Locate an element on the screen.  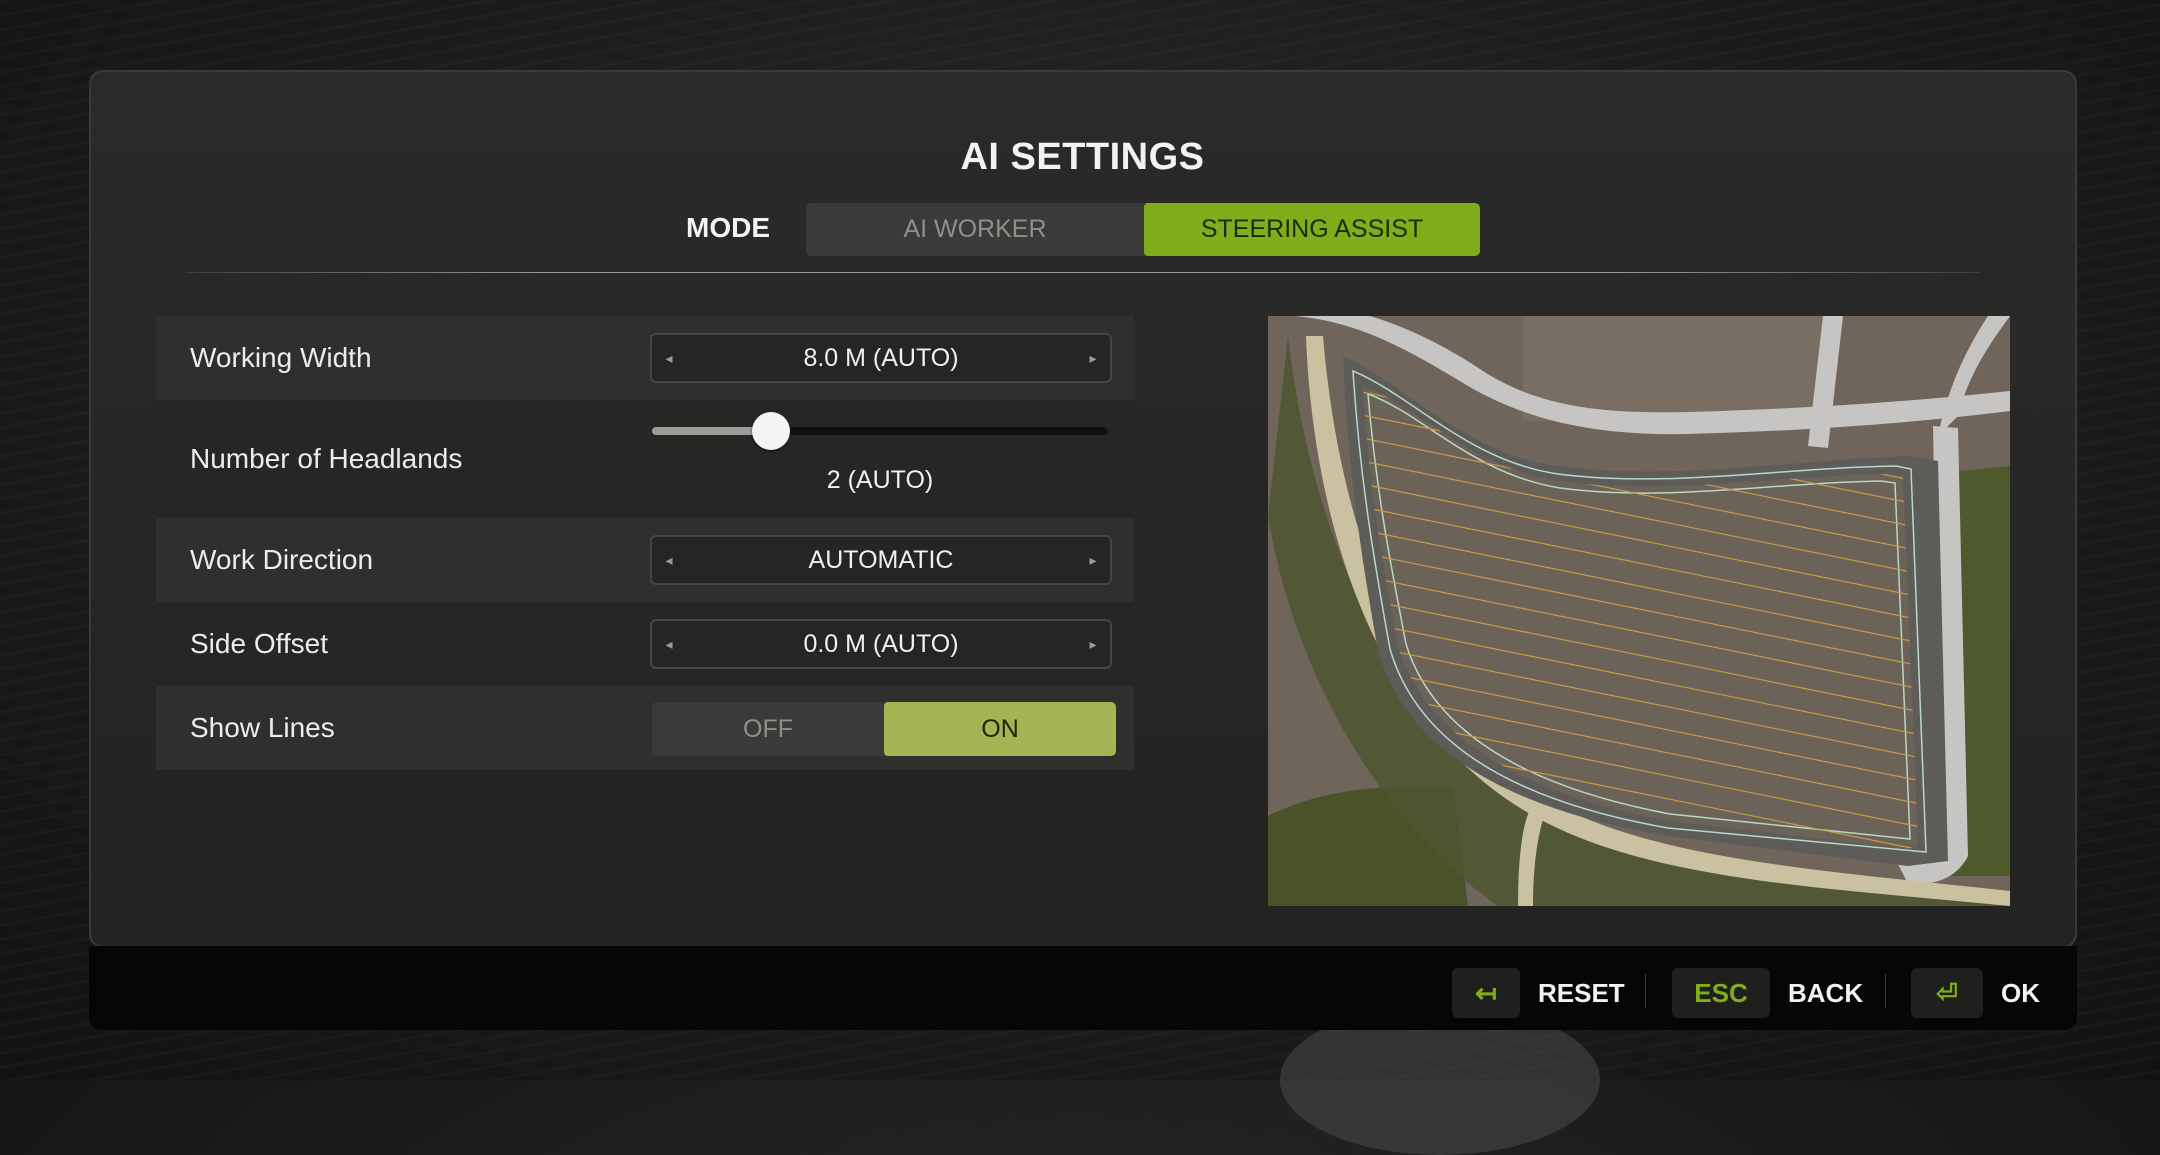
show-lines-off: OFF is located at coordinates (768, 729).